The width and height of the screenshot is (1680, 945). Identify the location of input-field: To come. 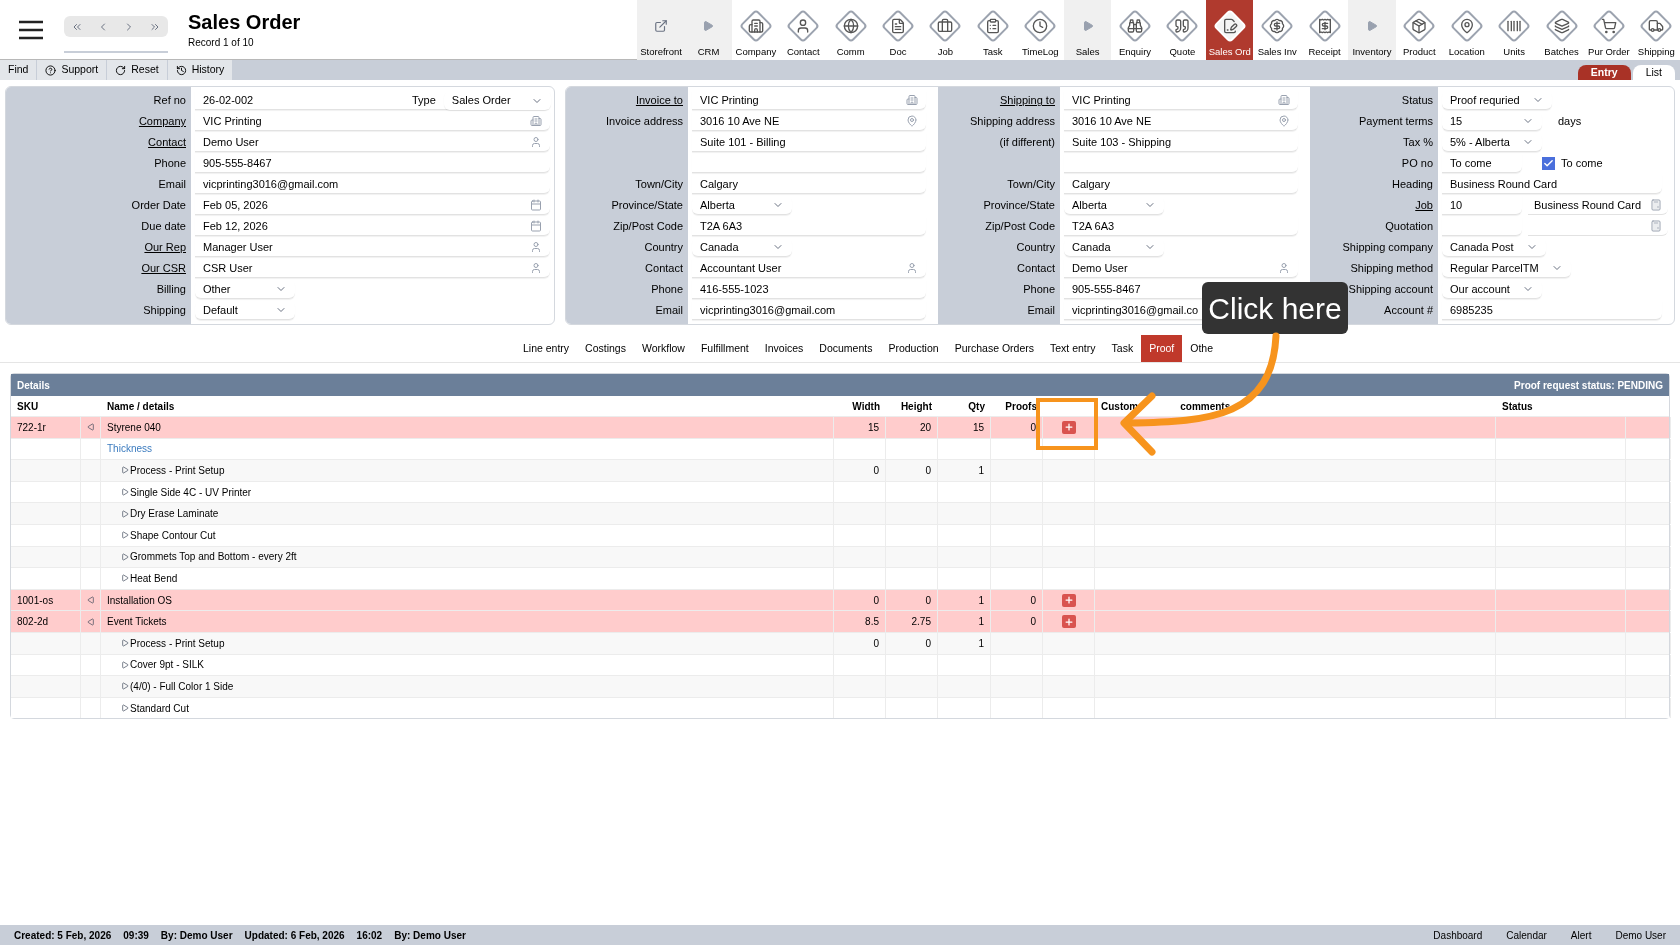
(1482, 163).